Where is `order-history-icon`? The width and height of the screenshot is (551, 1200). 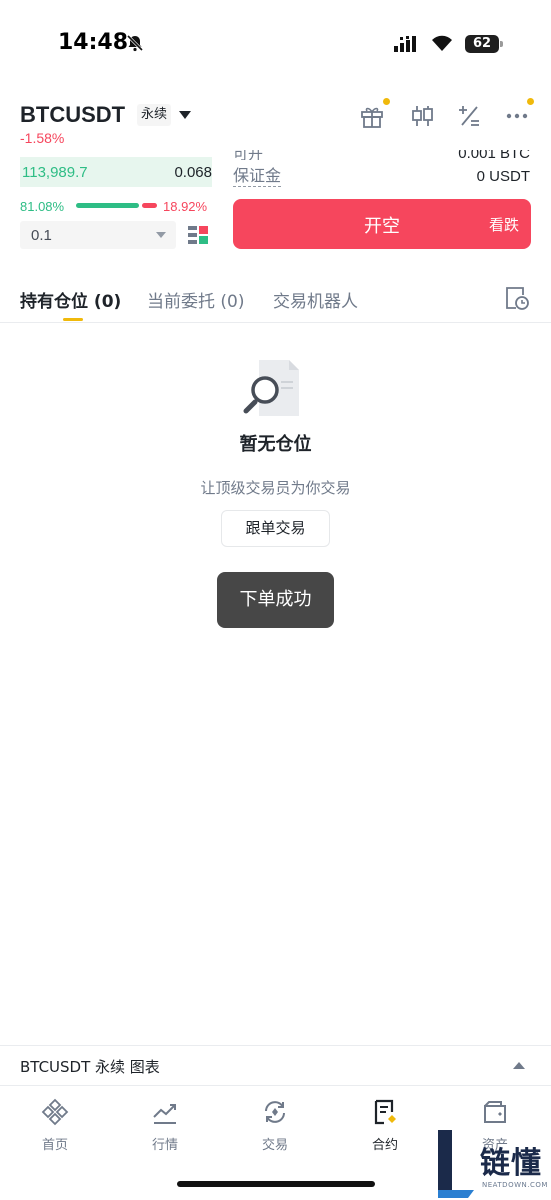
order-history-icon is located at coordinates (517, 298).